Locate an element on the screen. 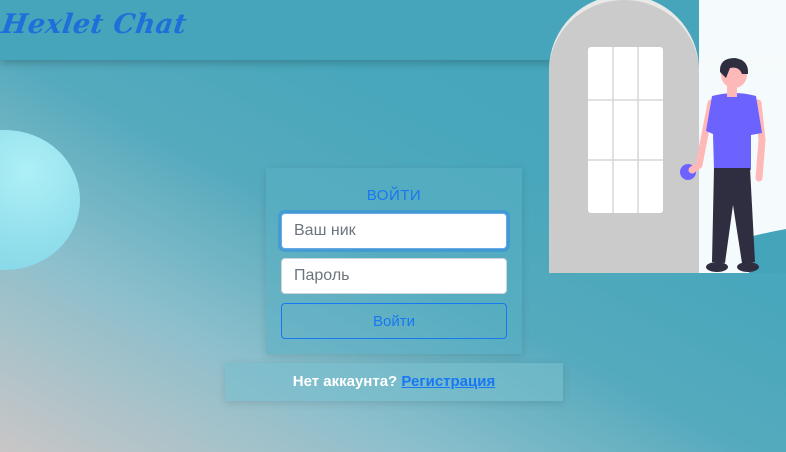  signup-prompt-box: Нет аккаунта? Регистрация is located at coordinates (394, 382).